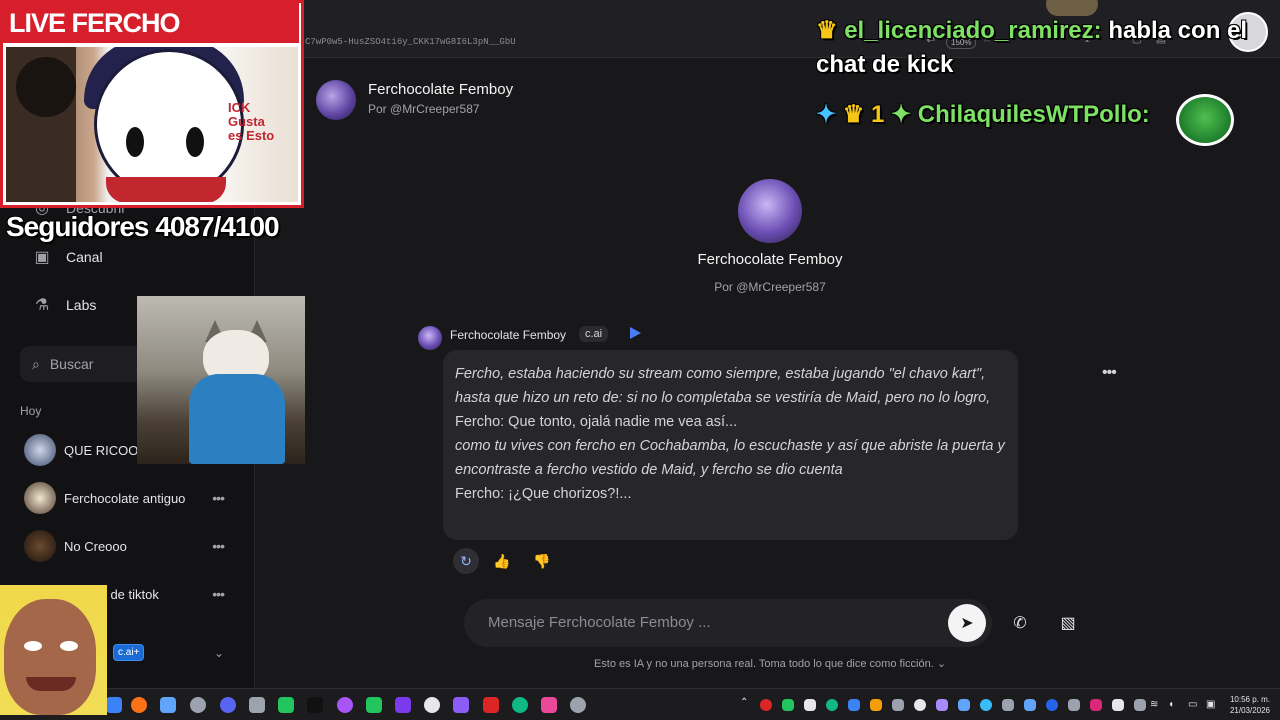 Image resolution: width=1280 pixels, height=720 pixels. Describe the element at coordinates (1156, 705) in the screenshot. I see `wifi-icon: ≋` at that location.